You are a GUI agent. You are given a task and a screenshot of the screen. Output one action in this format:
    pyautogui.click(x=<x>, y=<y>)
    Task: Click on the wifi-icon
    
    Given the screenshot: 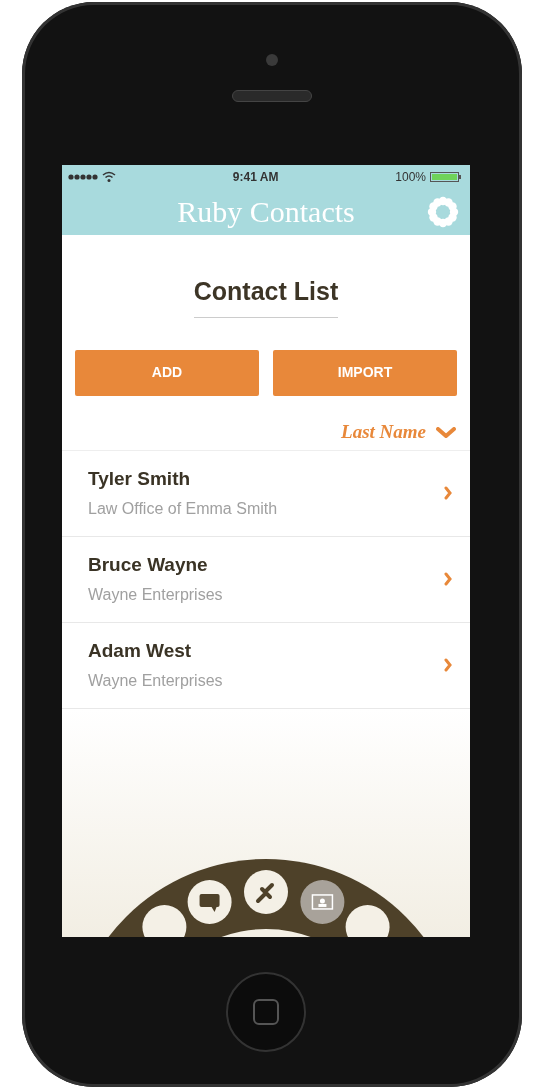 What is the action you would take?
    pyautogui.click(x=109, y=177)
    